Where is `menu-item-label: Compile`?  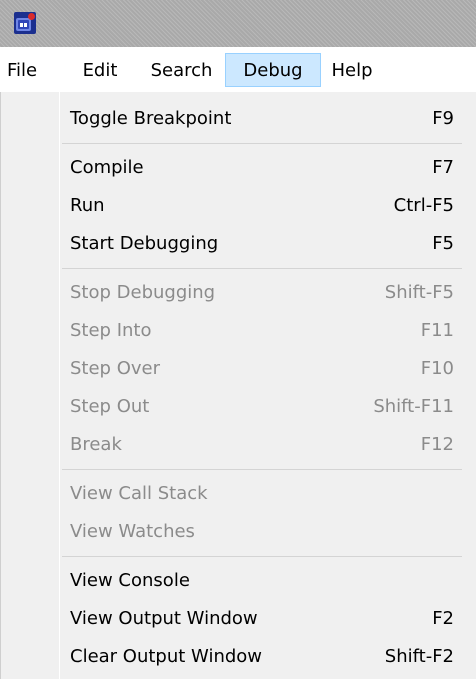 menu-item-label: Compile is located at coordinates (107, 167).